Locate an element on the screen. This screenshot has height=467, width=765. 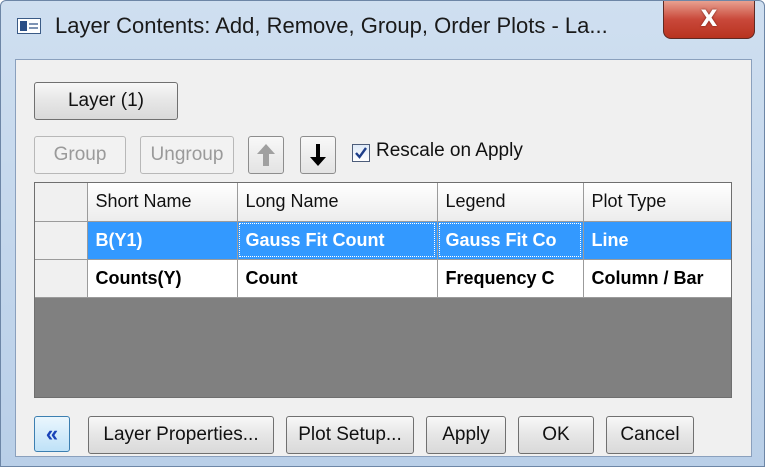
move-down-button is located at coordinates (318, 155).